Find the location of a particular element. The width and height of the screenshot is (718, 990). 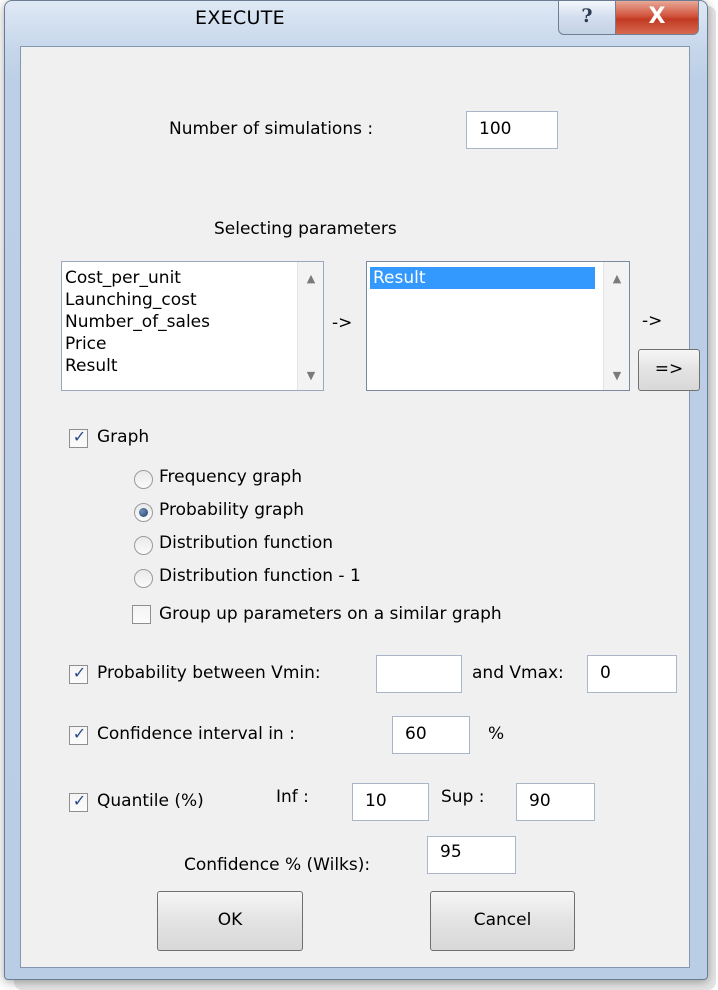

close-button: X is located at coordinates (657, 18).